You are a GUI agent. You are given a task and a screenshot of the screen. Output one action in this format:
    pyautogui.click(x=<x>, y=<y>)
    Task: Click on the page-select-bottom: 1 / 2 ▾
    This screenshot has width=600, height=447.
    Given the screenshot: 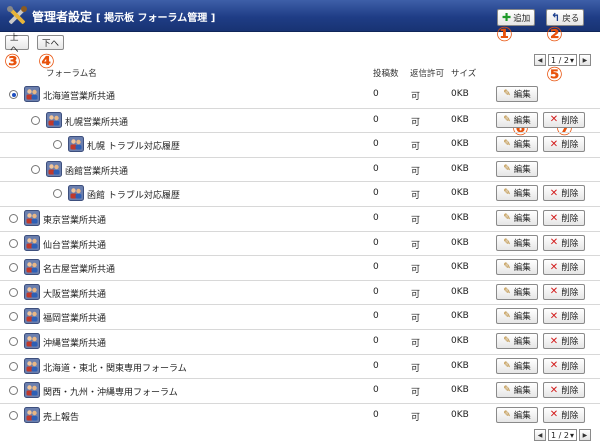 What is the action you would take?
    pyautogui.click(x=562, y=435)
    